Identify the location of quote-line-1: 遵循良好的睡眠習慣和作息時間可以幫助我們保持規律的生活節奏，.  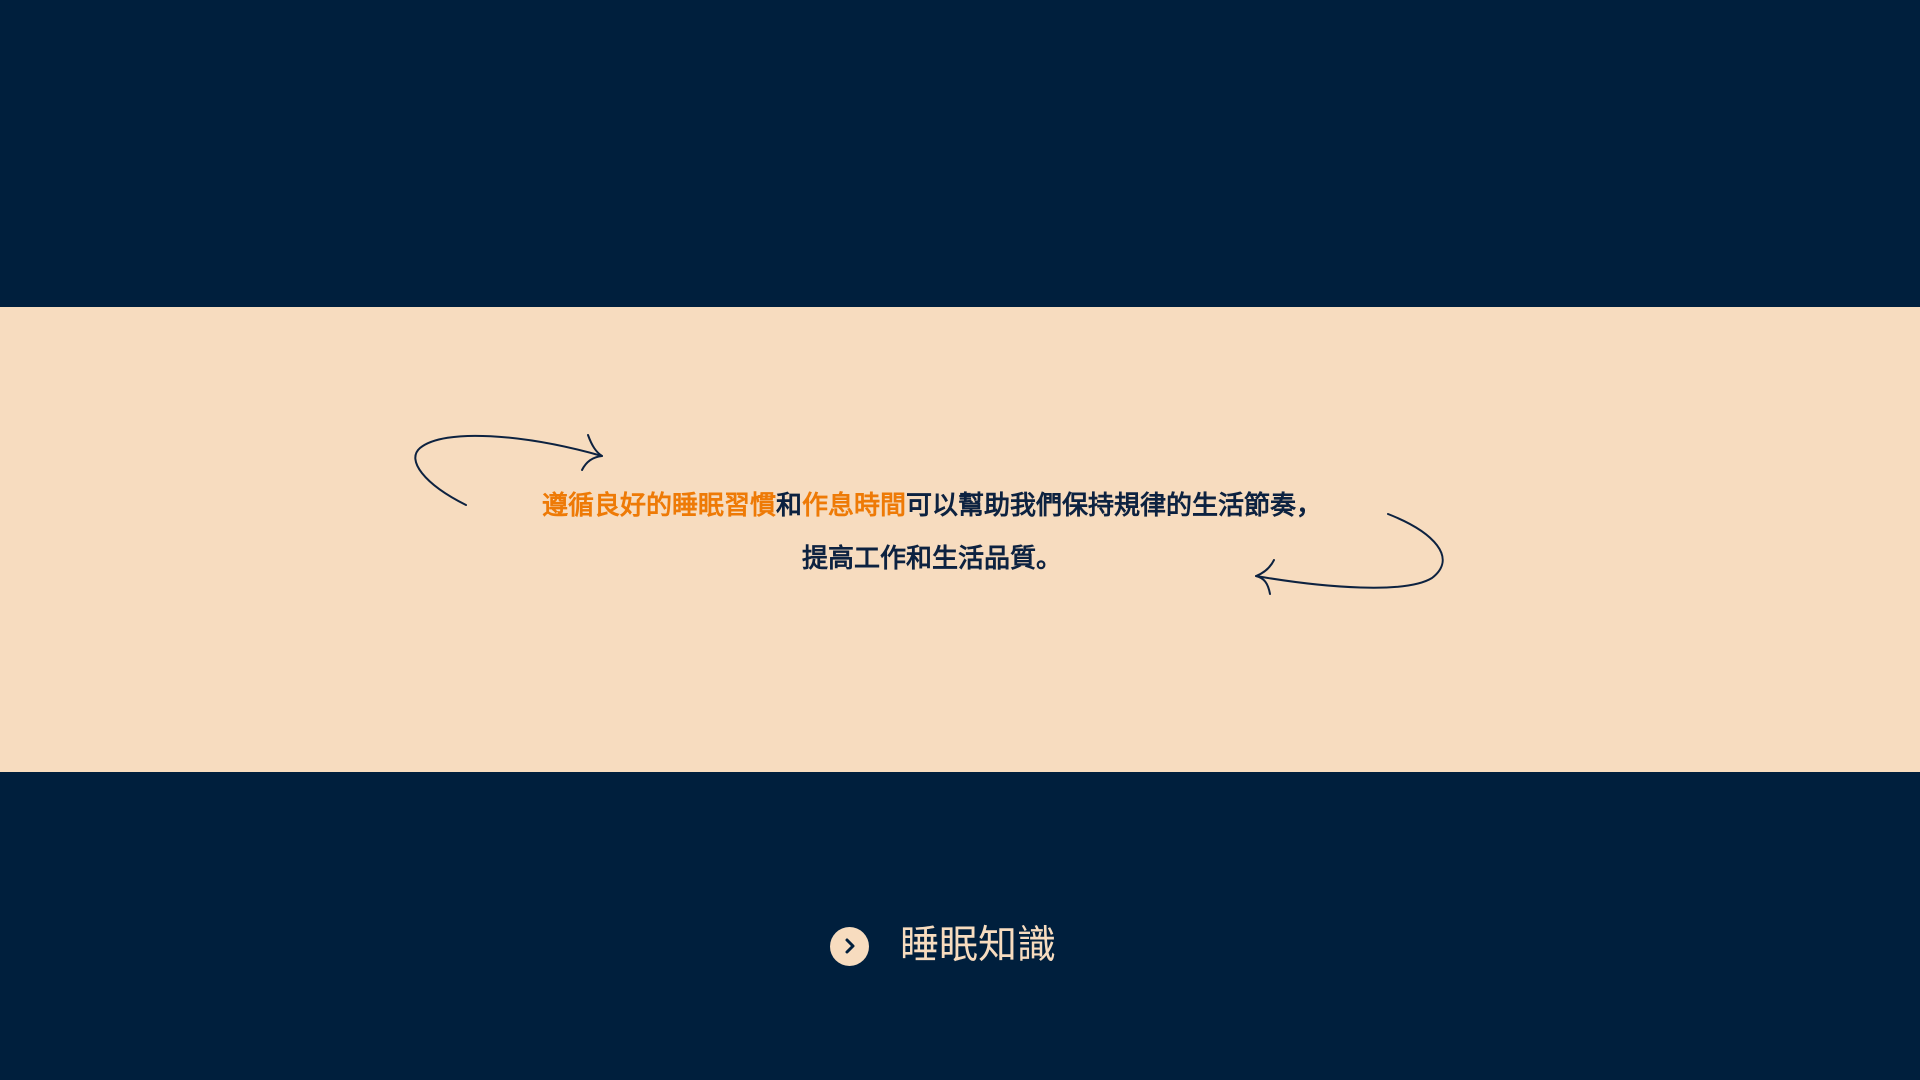
(932, 506).